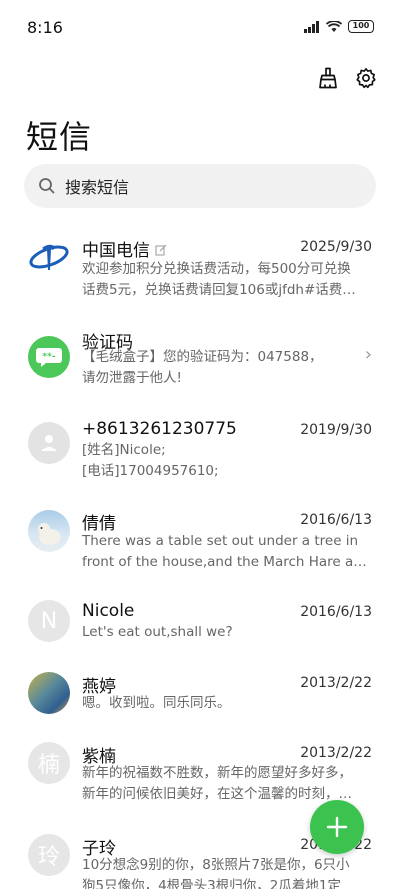 The width and height of the screenshot is (400, 889). What do you see at coordinates (49, 443) in the screenshot?
I see `person-icon` at bounding box center [49, 443].